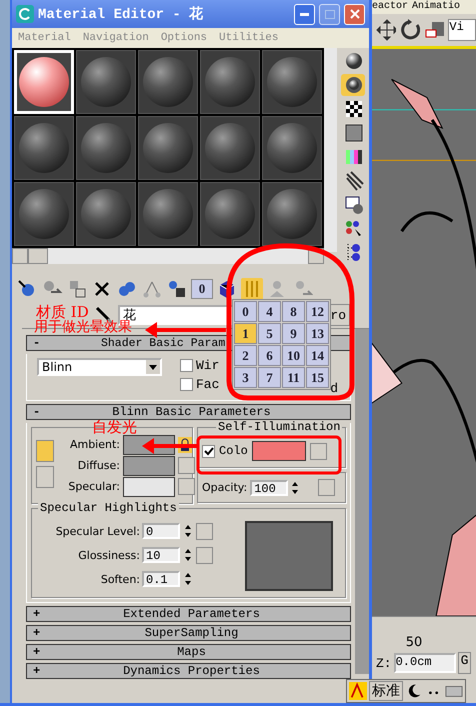 This screenshot has height=706, width=476. Describe the element at coordinates (120, 579) in the screenshot. I see `field-label: Soften:` at that location.